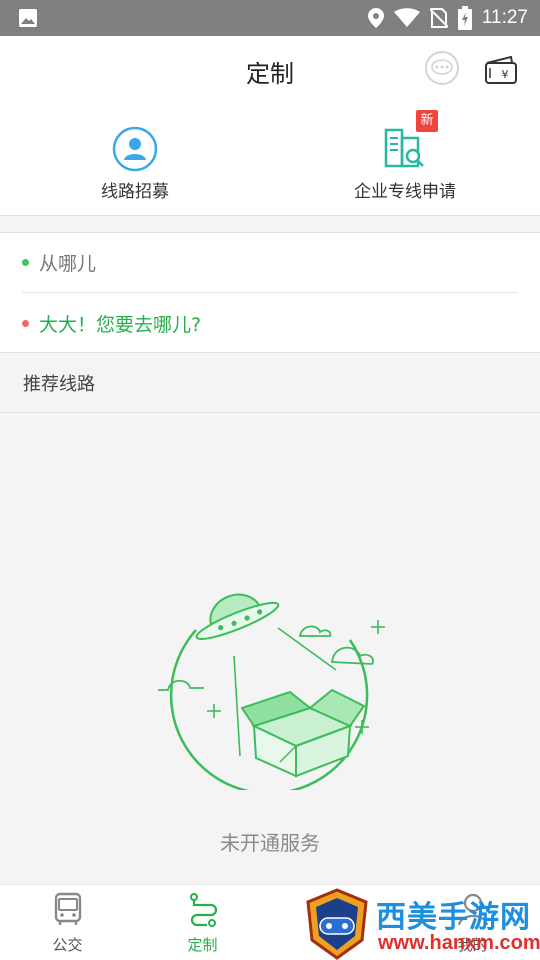 The image size is (540, 960). I want to click on empty-state-text: 未开通服务, so click(270, 843).